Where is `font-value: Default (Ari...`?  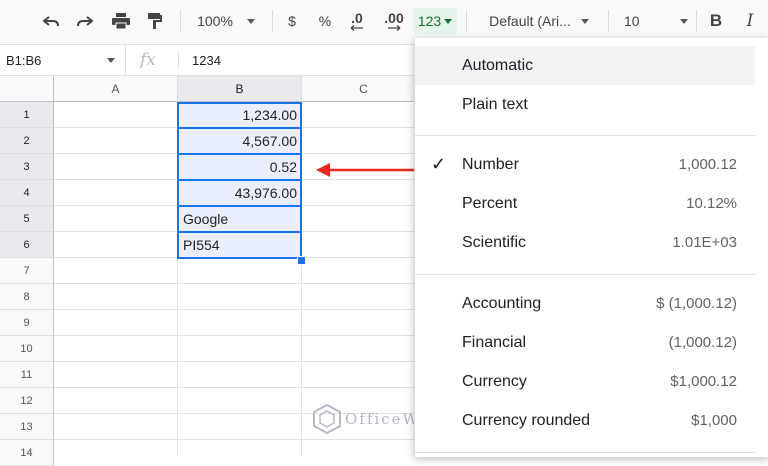
font-value: Default (Ari... is located at coordinates (530, 21).